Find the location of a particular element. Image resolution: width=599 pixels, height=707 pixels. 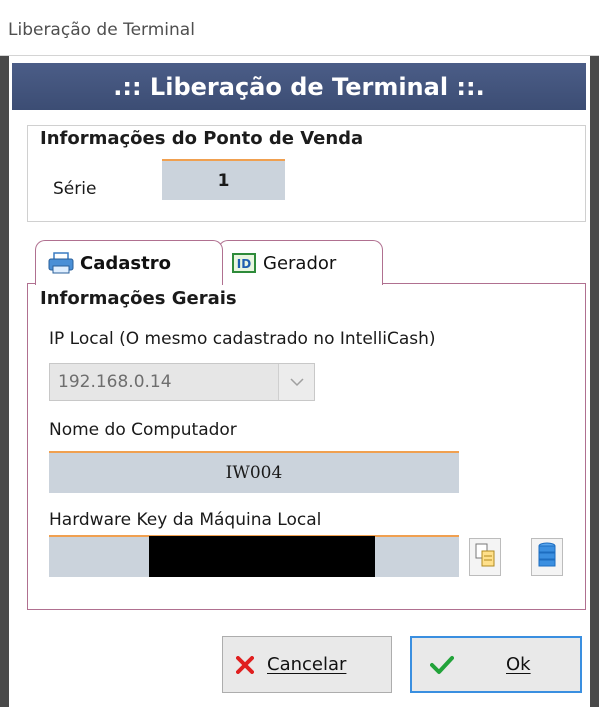

serie-field: 1 is located at coordinates (223, 179).